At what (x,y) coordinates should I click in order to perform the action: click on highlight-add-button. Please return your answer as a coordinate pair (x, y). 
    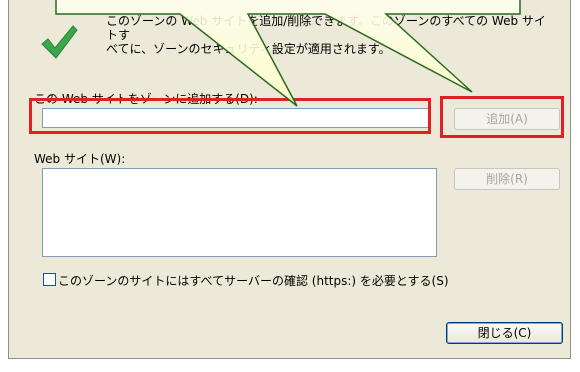
    Looking at the image, I should click on (502, 117).